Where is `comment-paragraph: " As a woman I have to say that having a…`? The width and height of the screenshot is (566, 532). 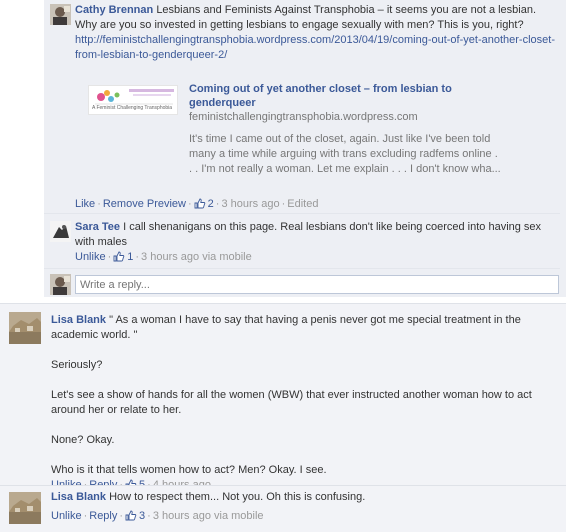 comment-paragraph: " As a woman I have to say that having a… is located at coordinates (286, 327).